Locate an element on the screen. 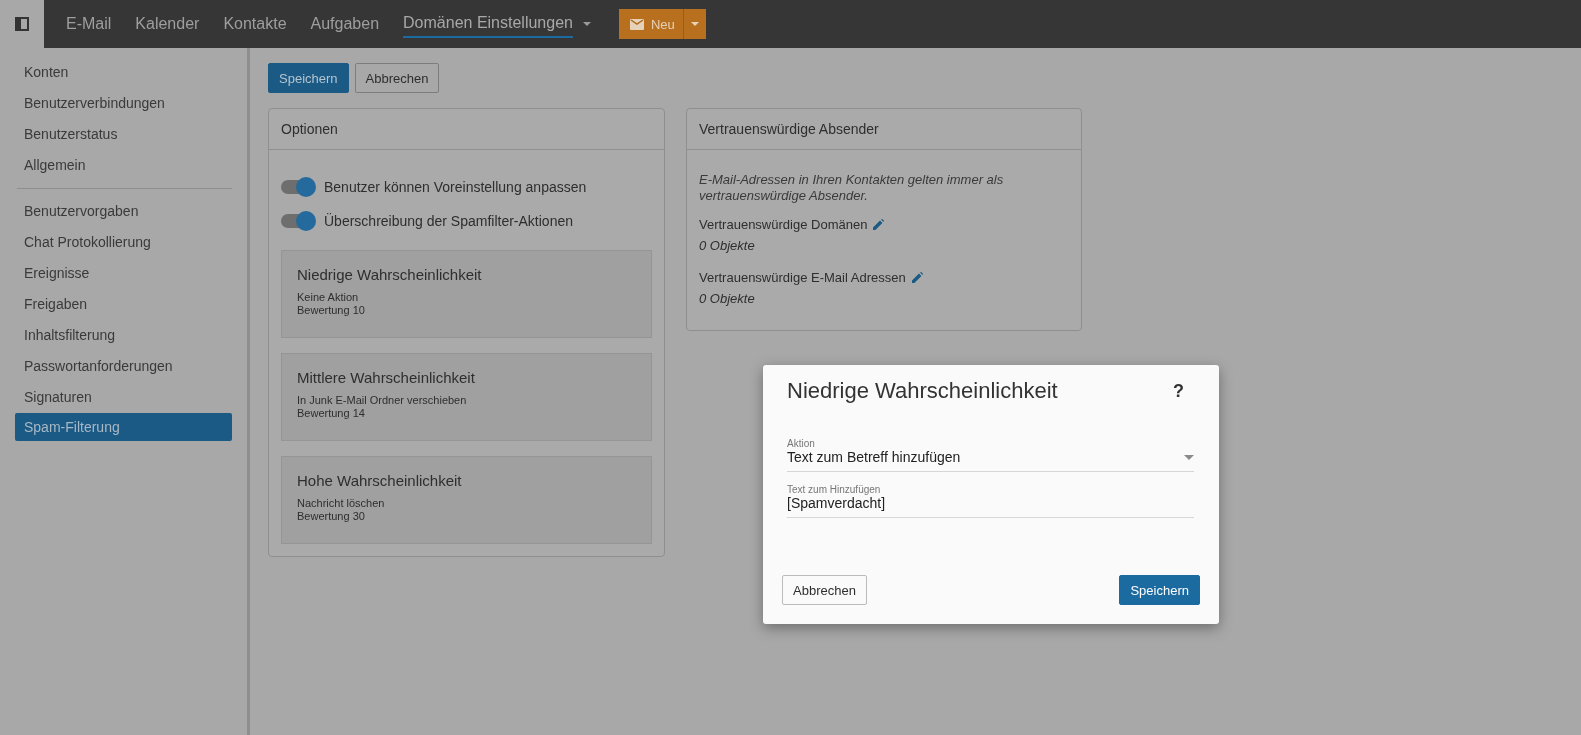 The image size is (1581, 735). new-button: Neu is located at coordinates (651, 24).